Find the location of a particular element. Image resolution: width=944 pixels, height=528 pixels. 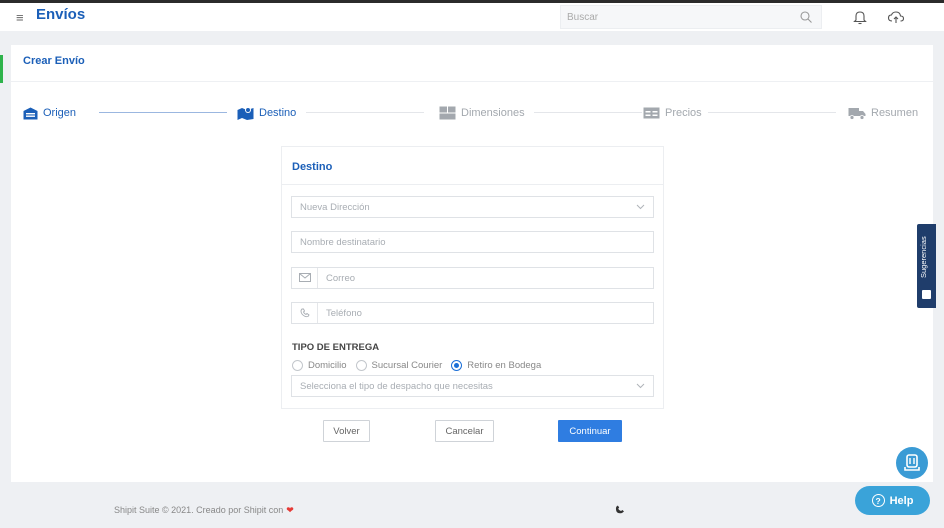

continue-button: Continuar is located at coordinates (590, 431).